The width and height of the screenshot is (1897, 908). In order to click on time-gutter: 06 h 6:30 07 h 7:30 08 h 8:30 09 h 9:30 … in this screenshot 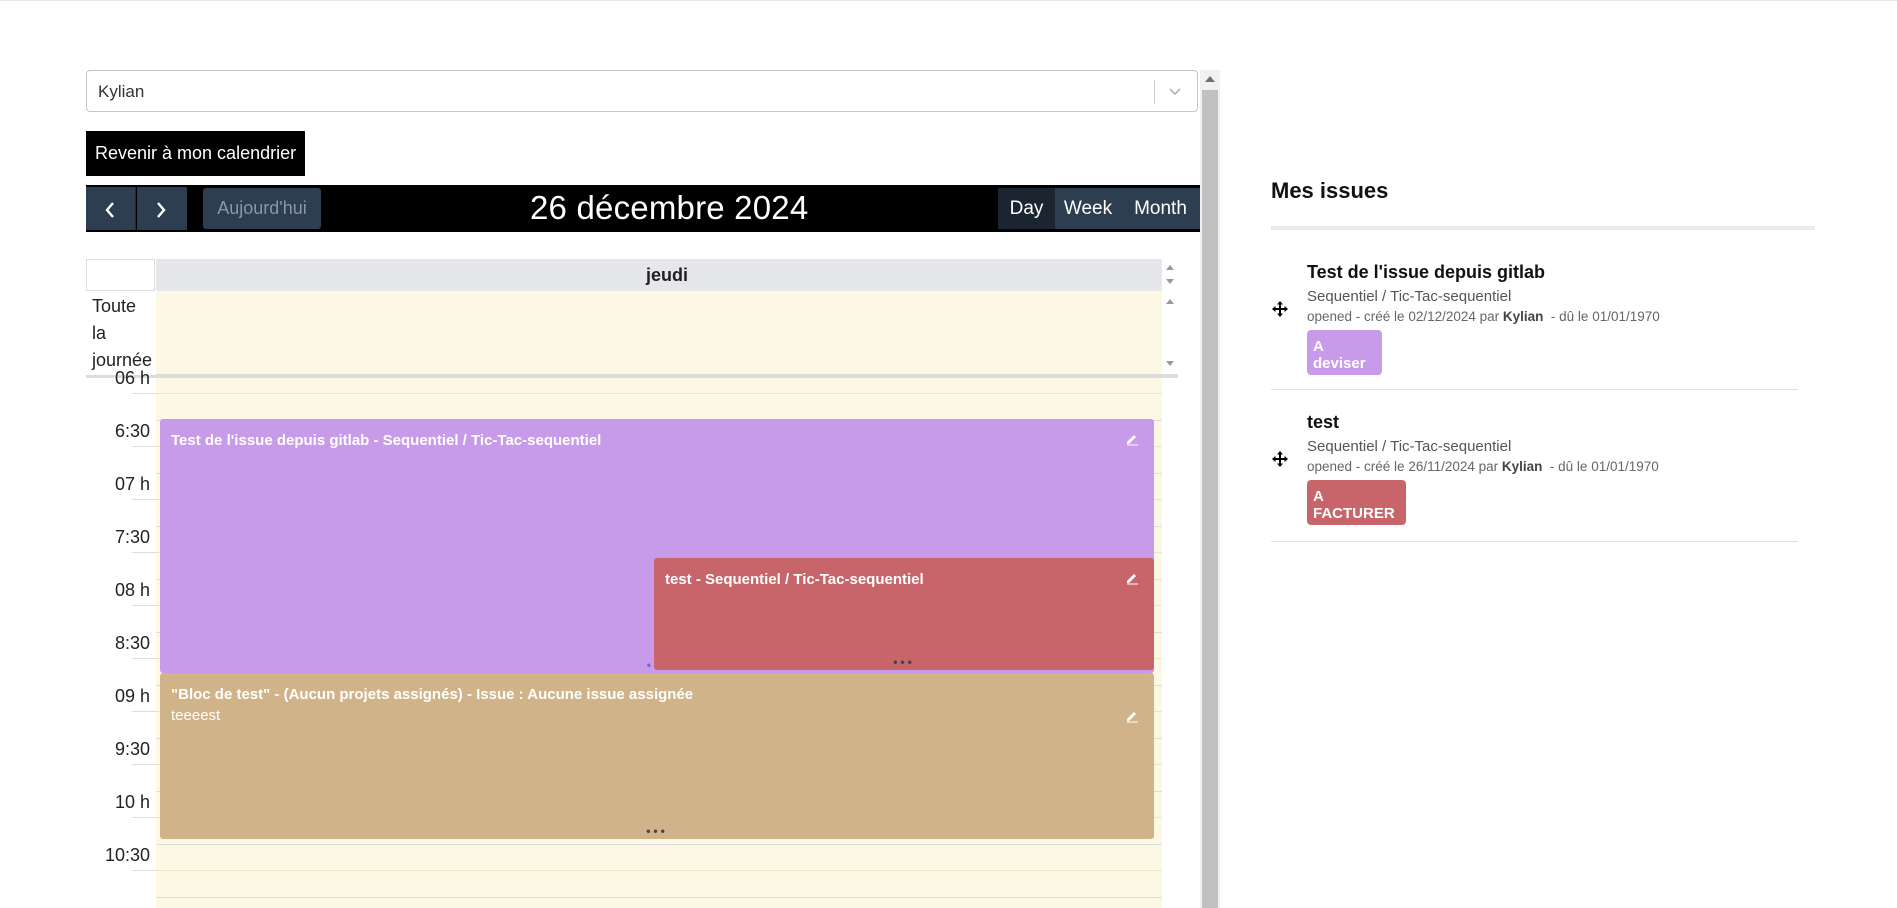, I will do `click(121, 638)`.